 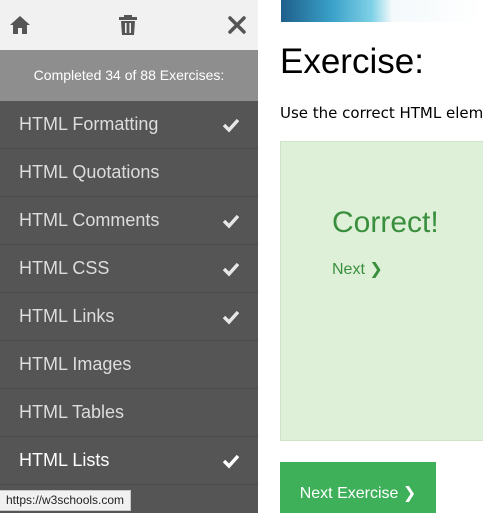 I want to click on sidebar-item-images: HTML Images, so click(x=129, y=365).